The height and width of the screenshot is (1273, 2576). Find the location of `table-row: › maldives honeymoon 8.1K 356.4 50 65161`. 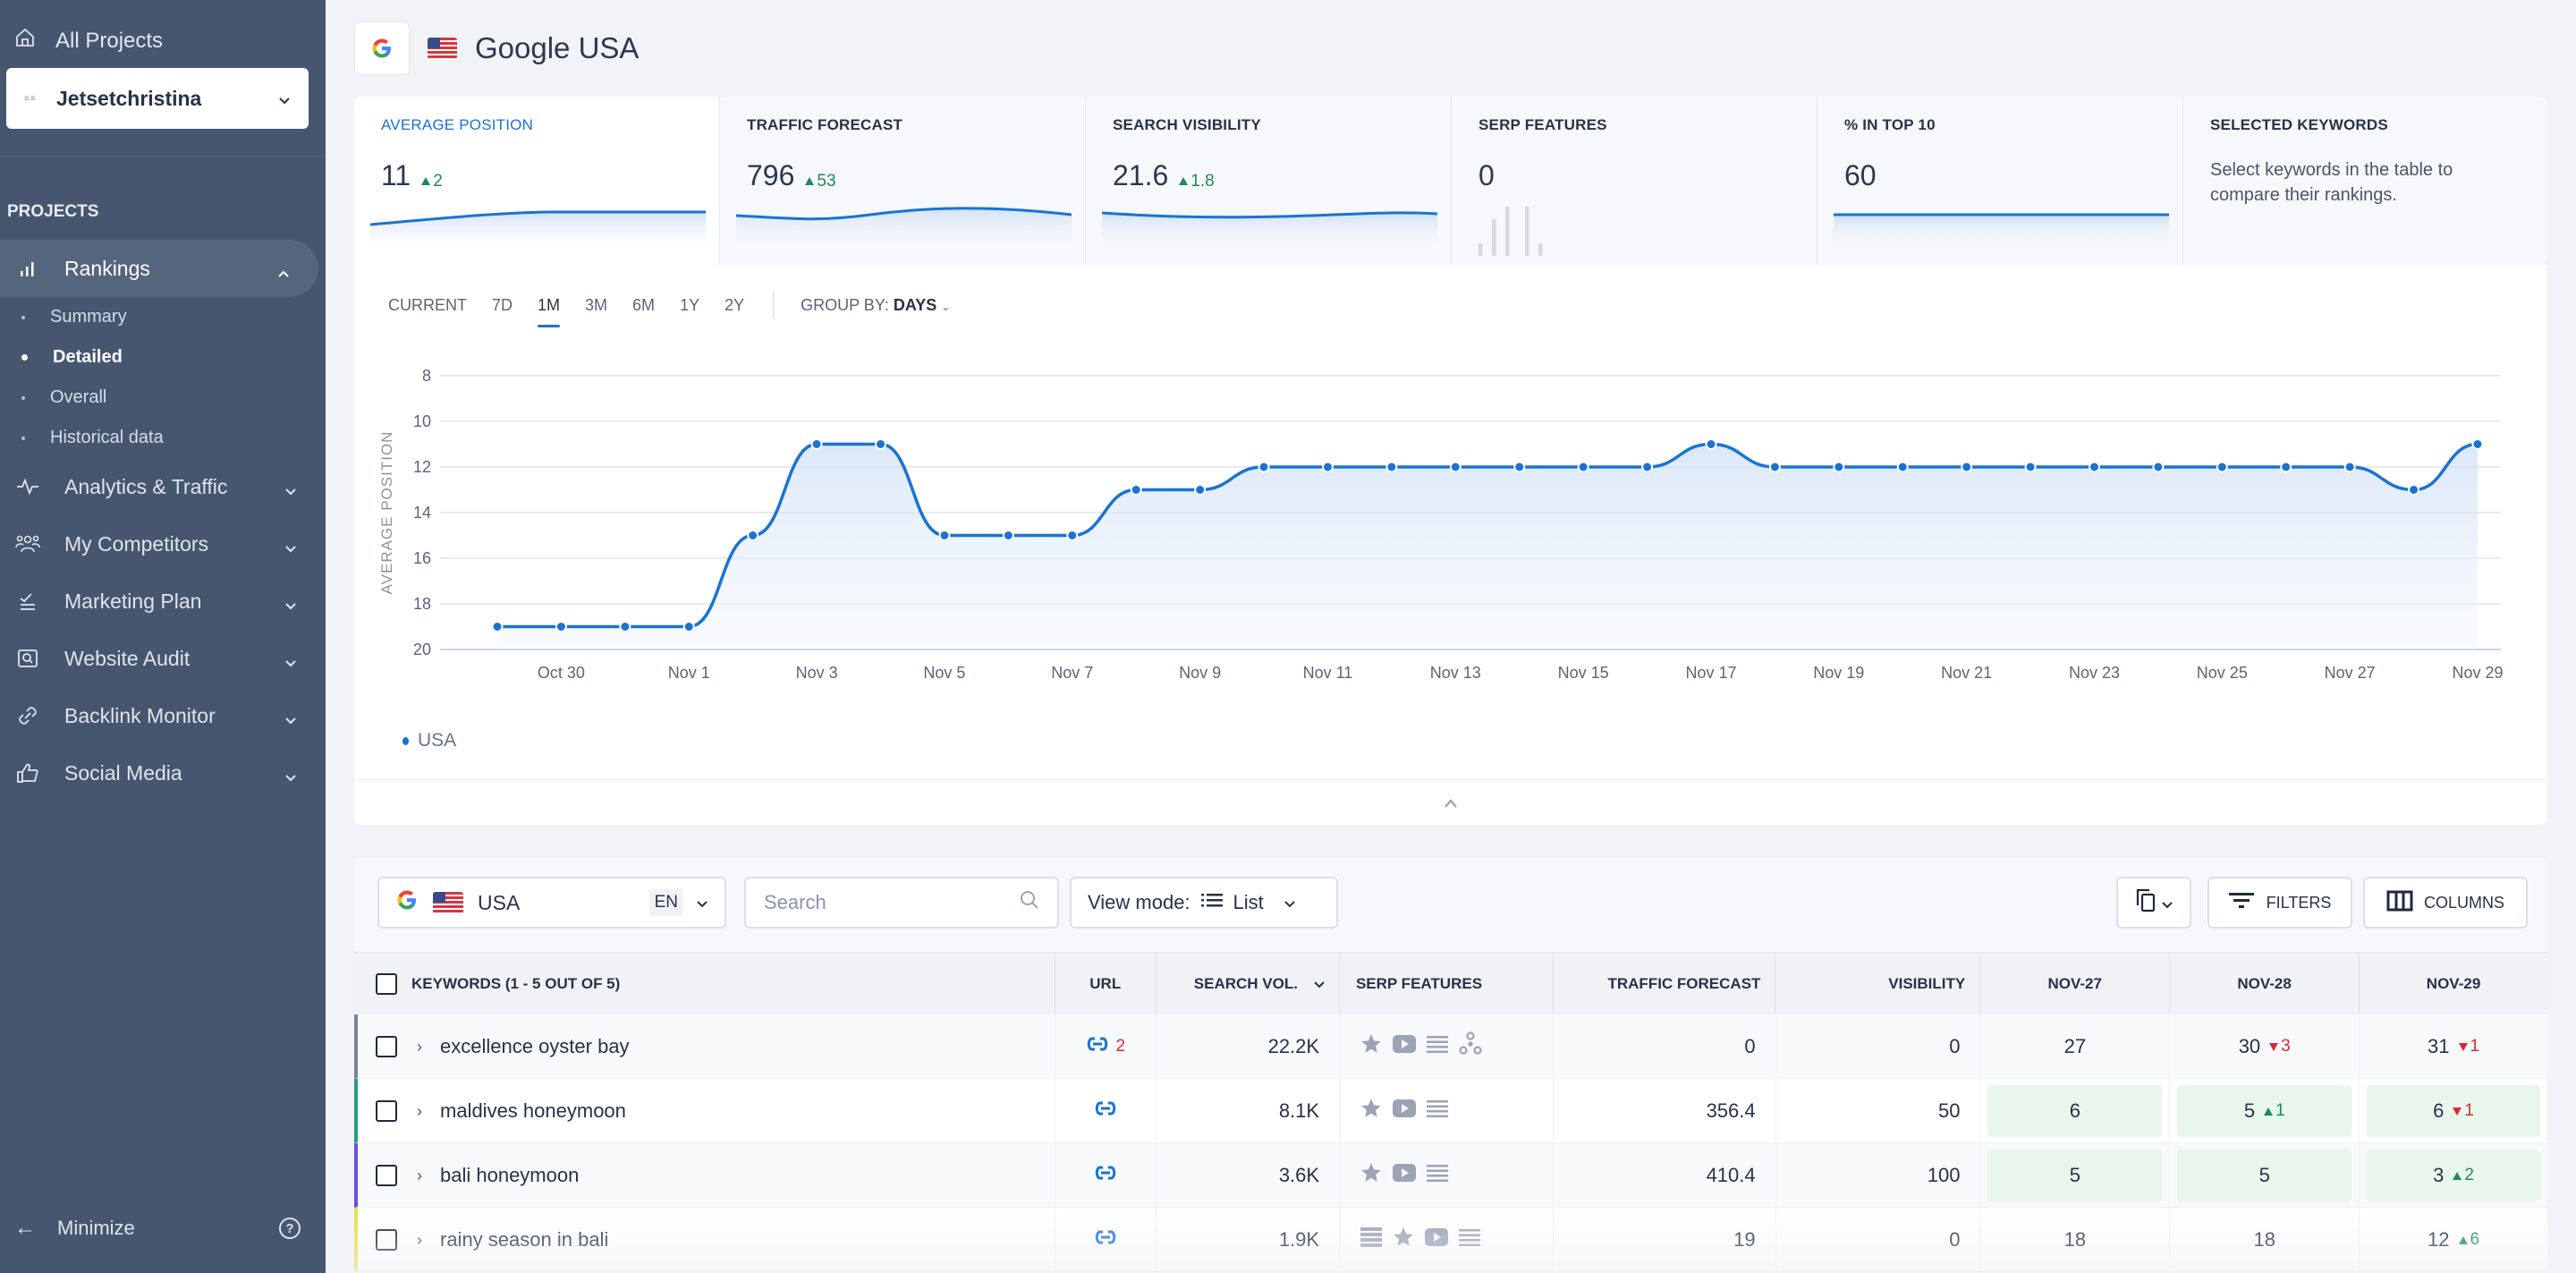

table-row: › maldives honeymoon 8.1K 356.4 50 65161 is located at coordinates (1450, 1111).